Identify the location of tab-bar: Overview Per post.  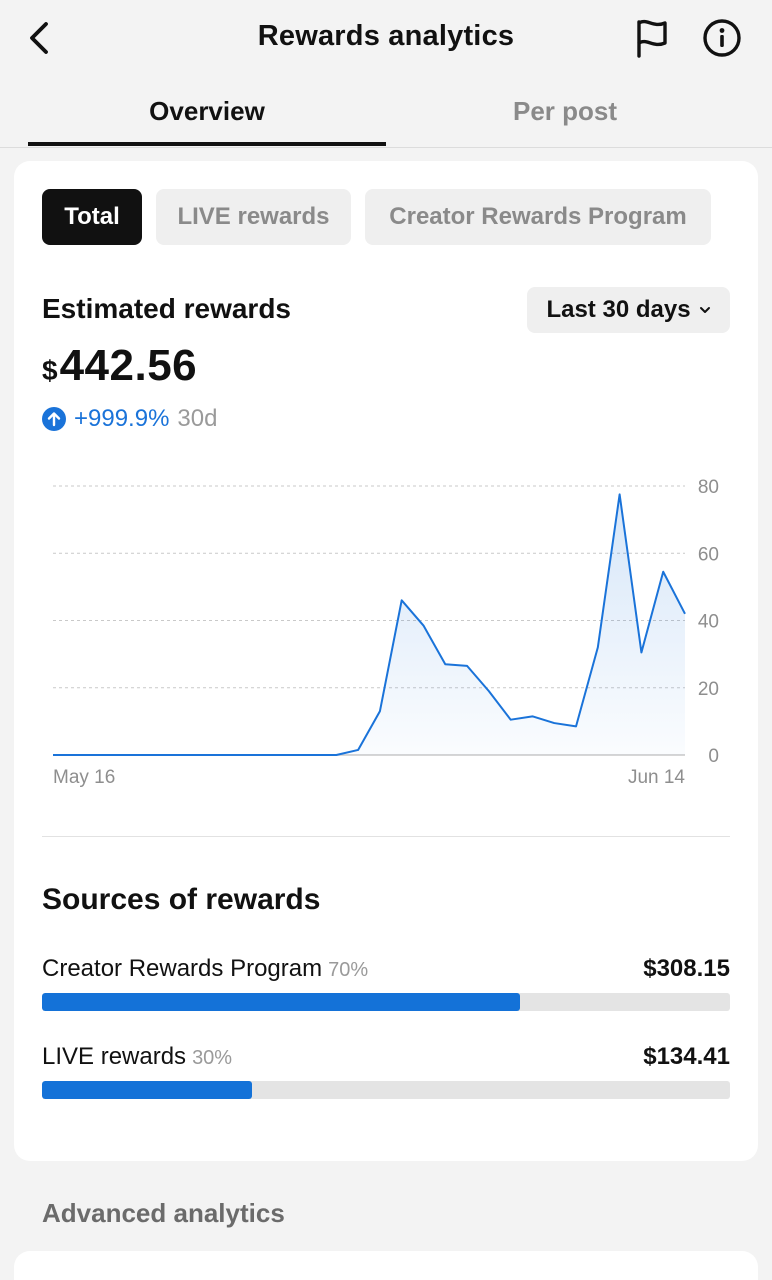
(386, 113).